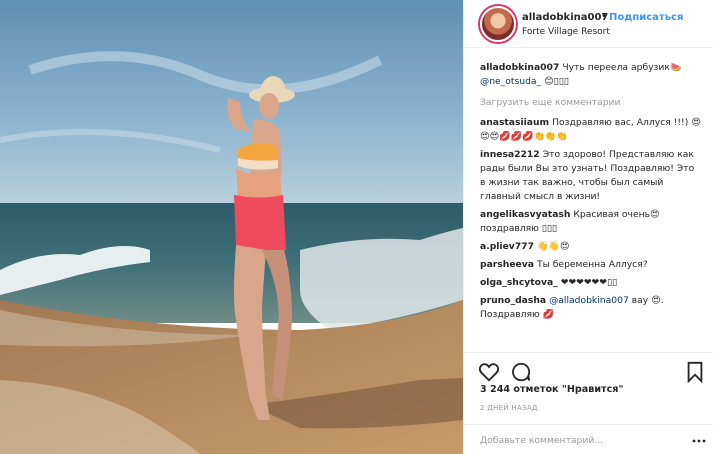 The width and height of the screenshot is (713, 454). What do you see at coordinates (498, 24) in the screenshot?
I see `avatar` at bounding box center [498, 24].